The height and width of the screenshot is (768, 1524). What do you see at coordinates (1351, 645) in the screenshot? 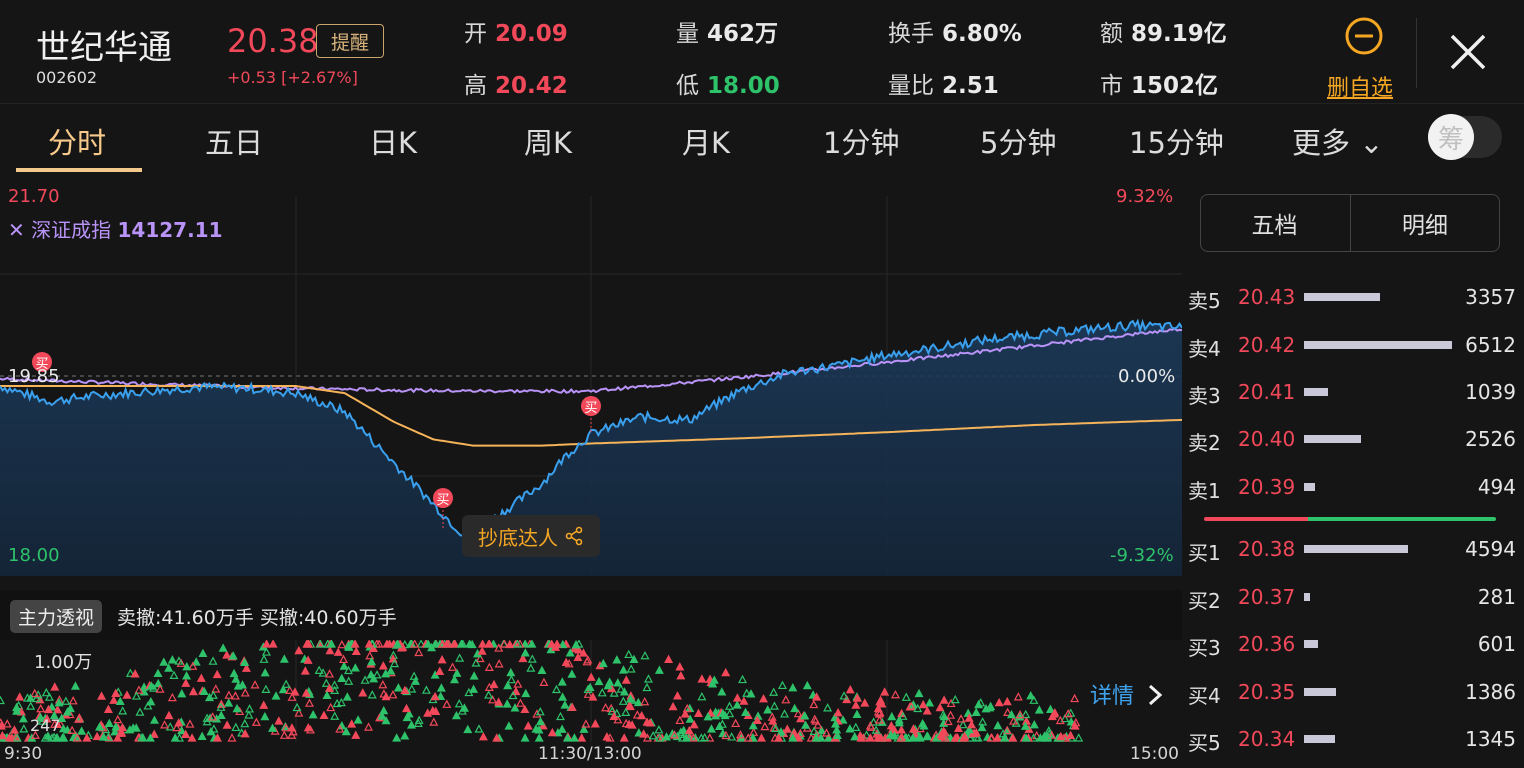
I see `buy-row-3: 买3 20.36 601` at bounding box center [1351, 645].